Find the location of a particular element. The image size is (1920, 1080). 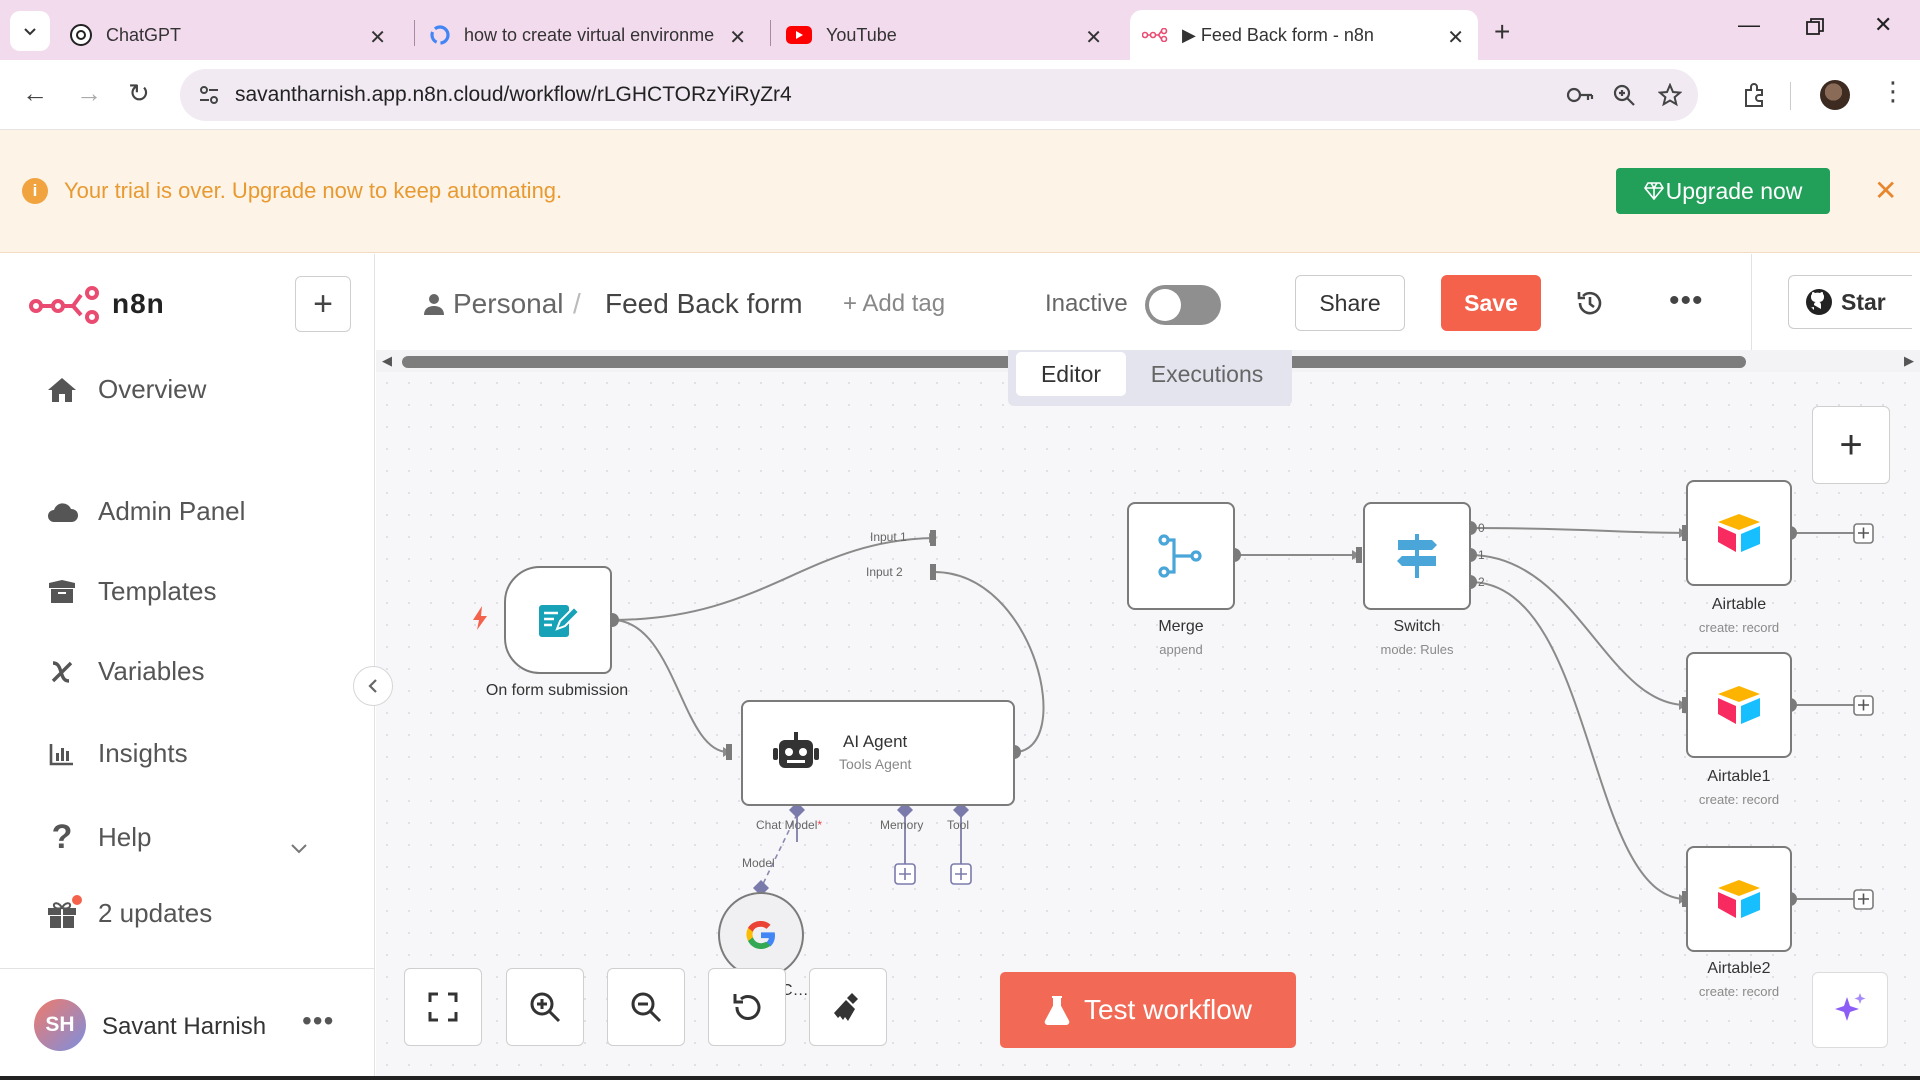

sidebar-item-variables: Variables is located at coordinates (124, 671).